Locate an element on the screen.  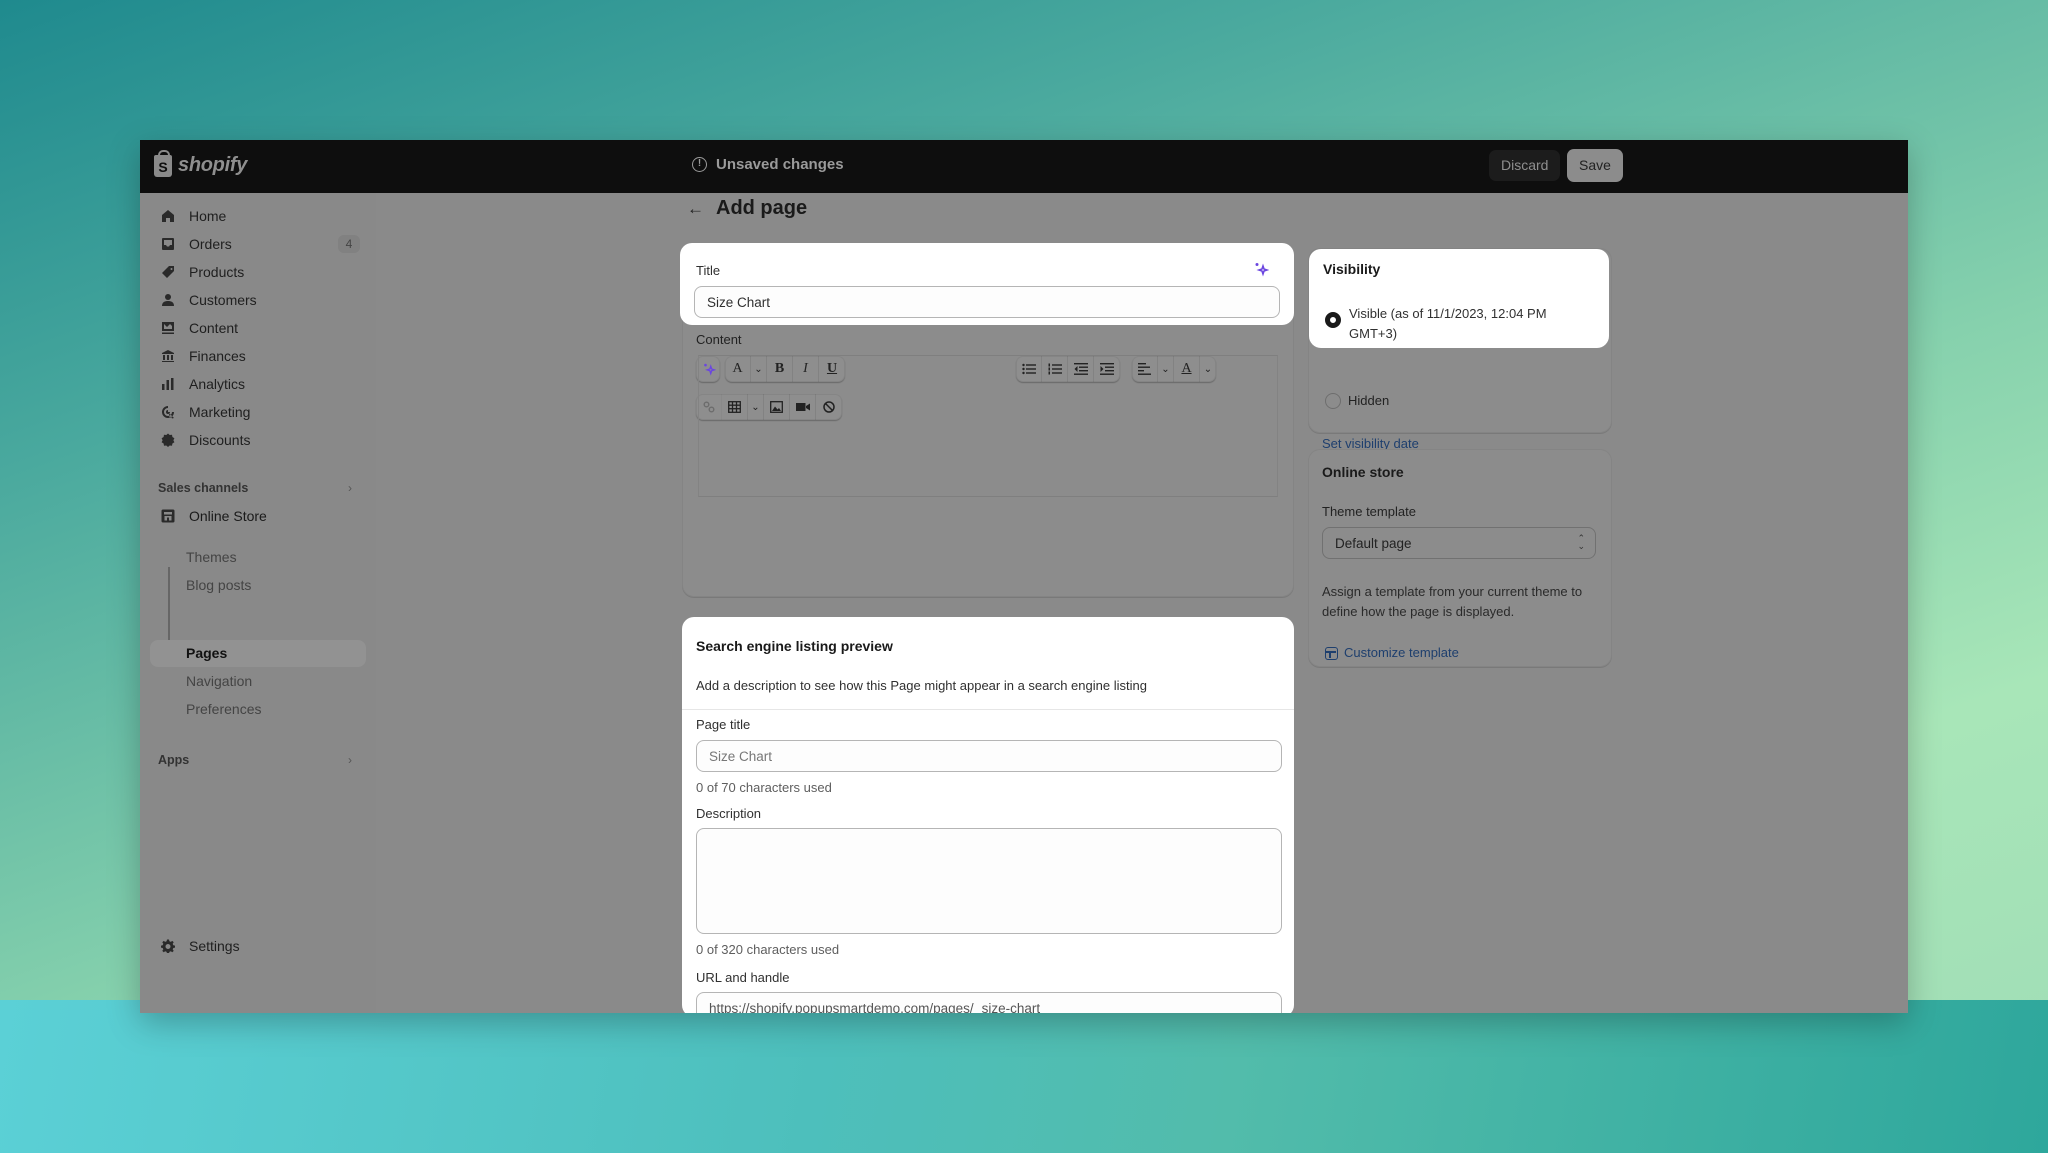
inbox-icon is located at coordinates (168, 244).